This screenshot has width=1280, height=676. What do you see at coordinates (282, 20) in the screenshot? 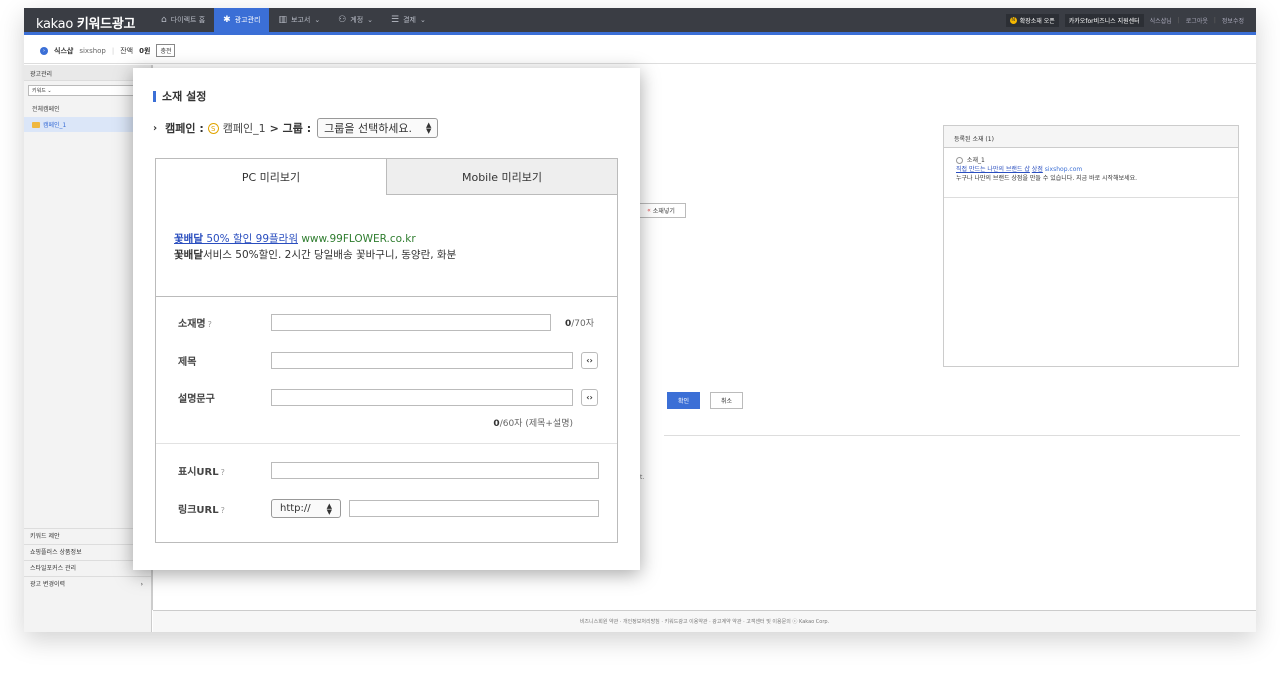
I see `chart-icon: ▥` at bounding box center [282, 20].